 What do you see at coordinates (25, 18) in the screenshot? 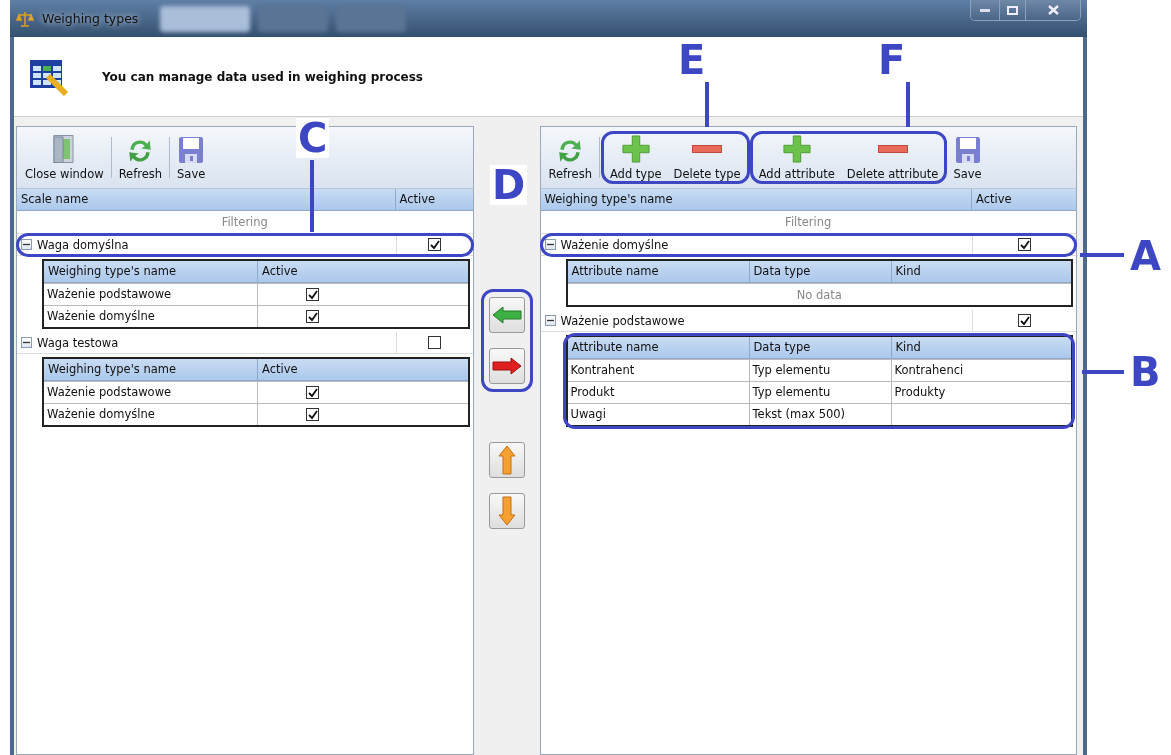
I see `scales-icon` at bounding box center [25, 18].